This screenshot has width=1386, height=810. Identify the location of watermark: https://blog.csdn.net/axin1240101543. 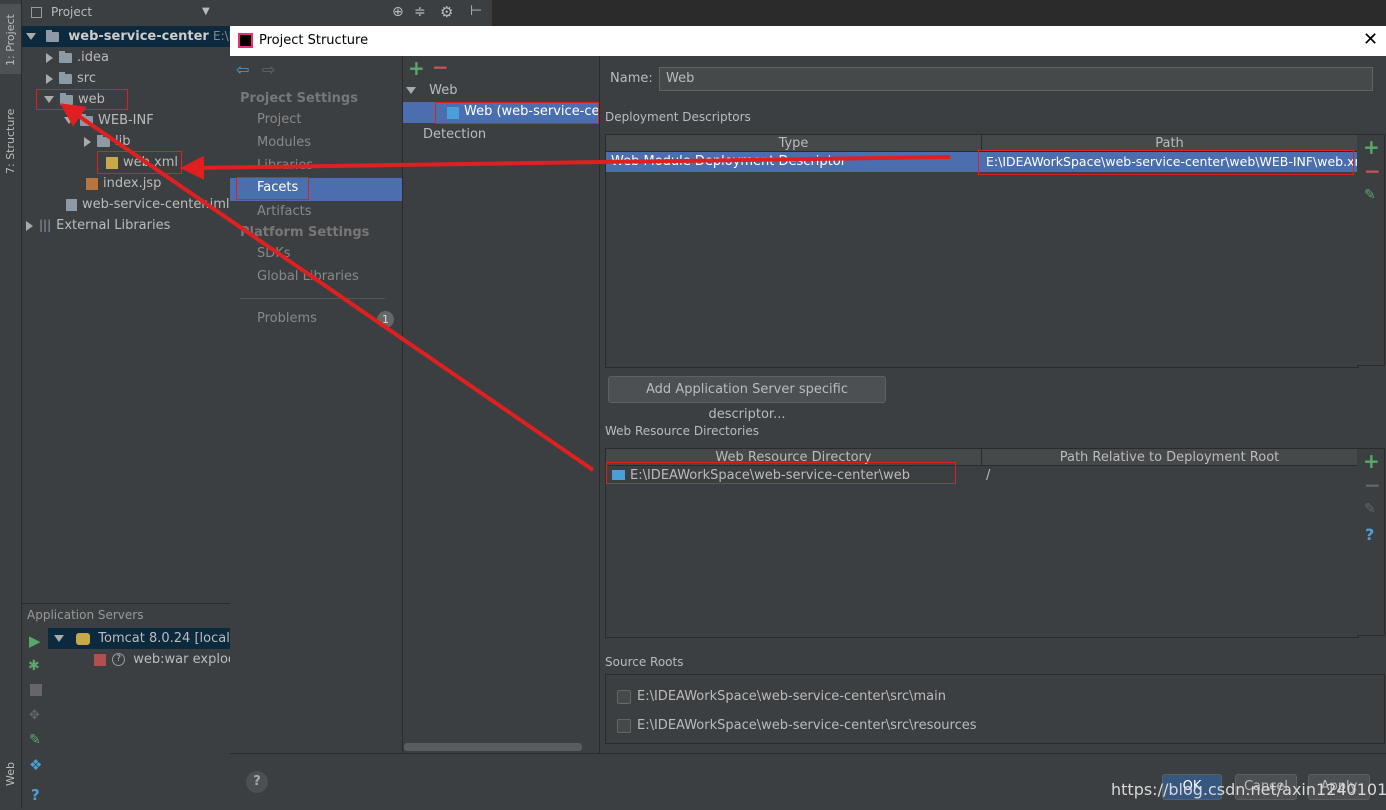
(1248, 789).